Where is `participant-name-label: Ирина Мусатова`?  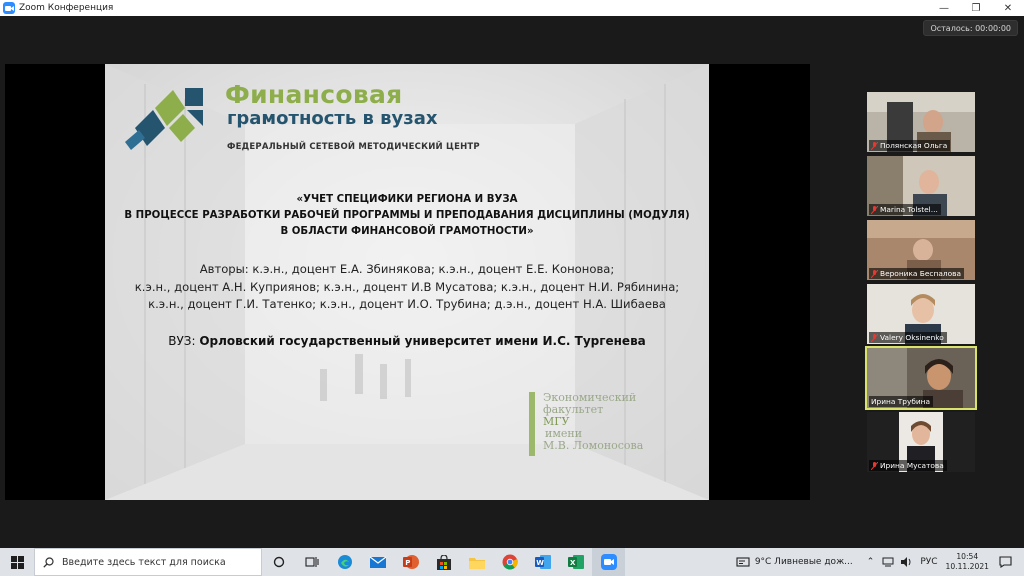 participant-name-label: Ирина Мусатова is located at coordinates (908, 465).